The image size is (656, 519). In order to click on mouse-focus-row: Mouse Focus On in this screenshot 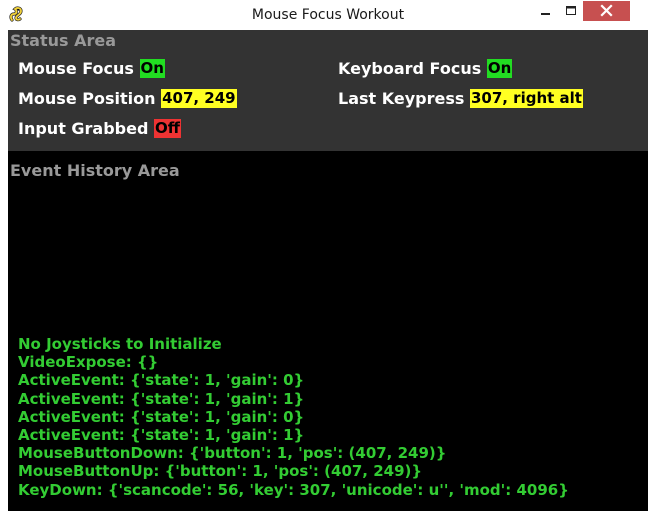, I will do `click(91, 69)`.